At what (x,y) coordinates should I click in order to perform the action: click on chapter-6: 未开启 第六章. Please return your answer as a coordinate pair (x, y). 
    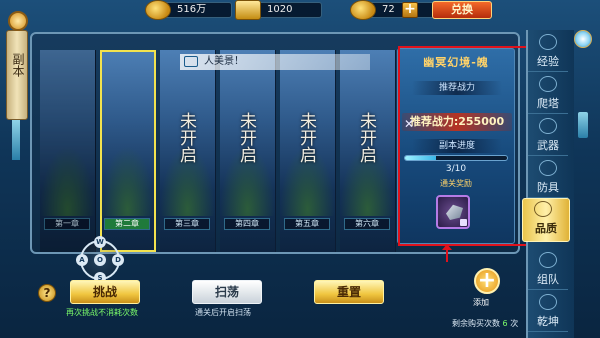
    Looking at the image, I should click on (368, 151).